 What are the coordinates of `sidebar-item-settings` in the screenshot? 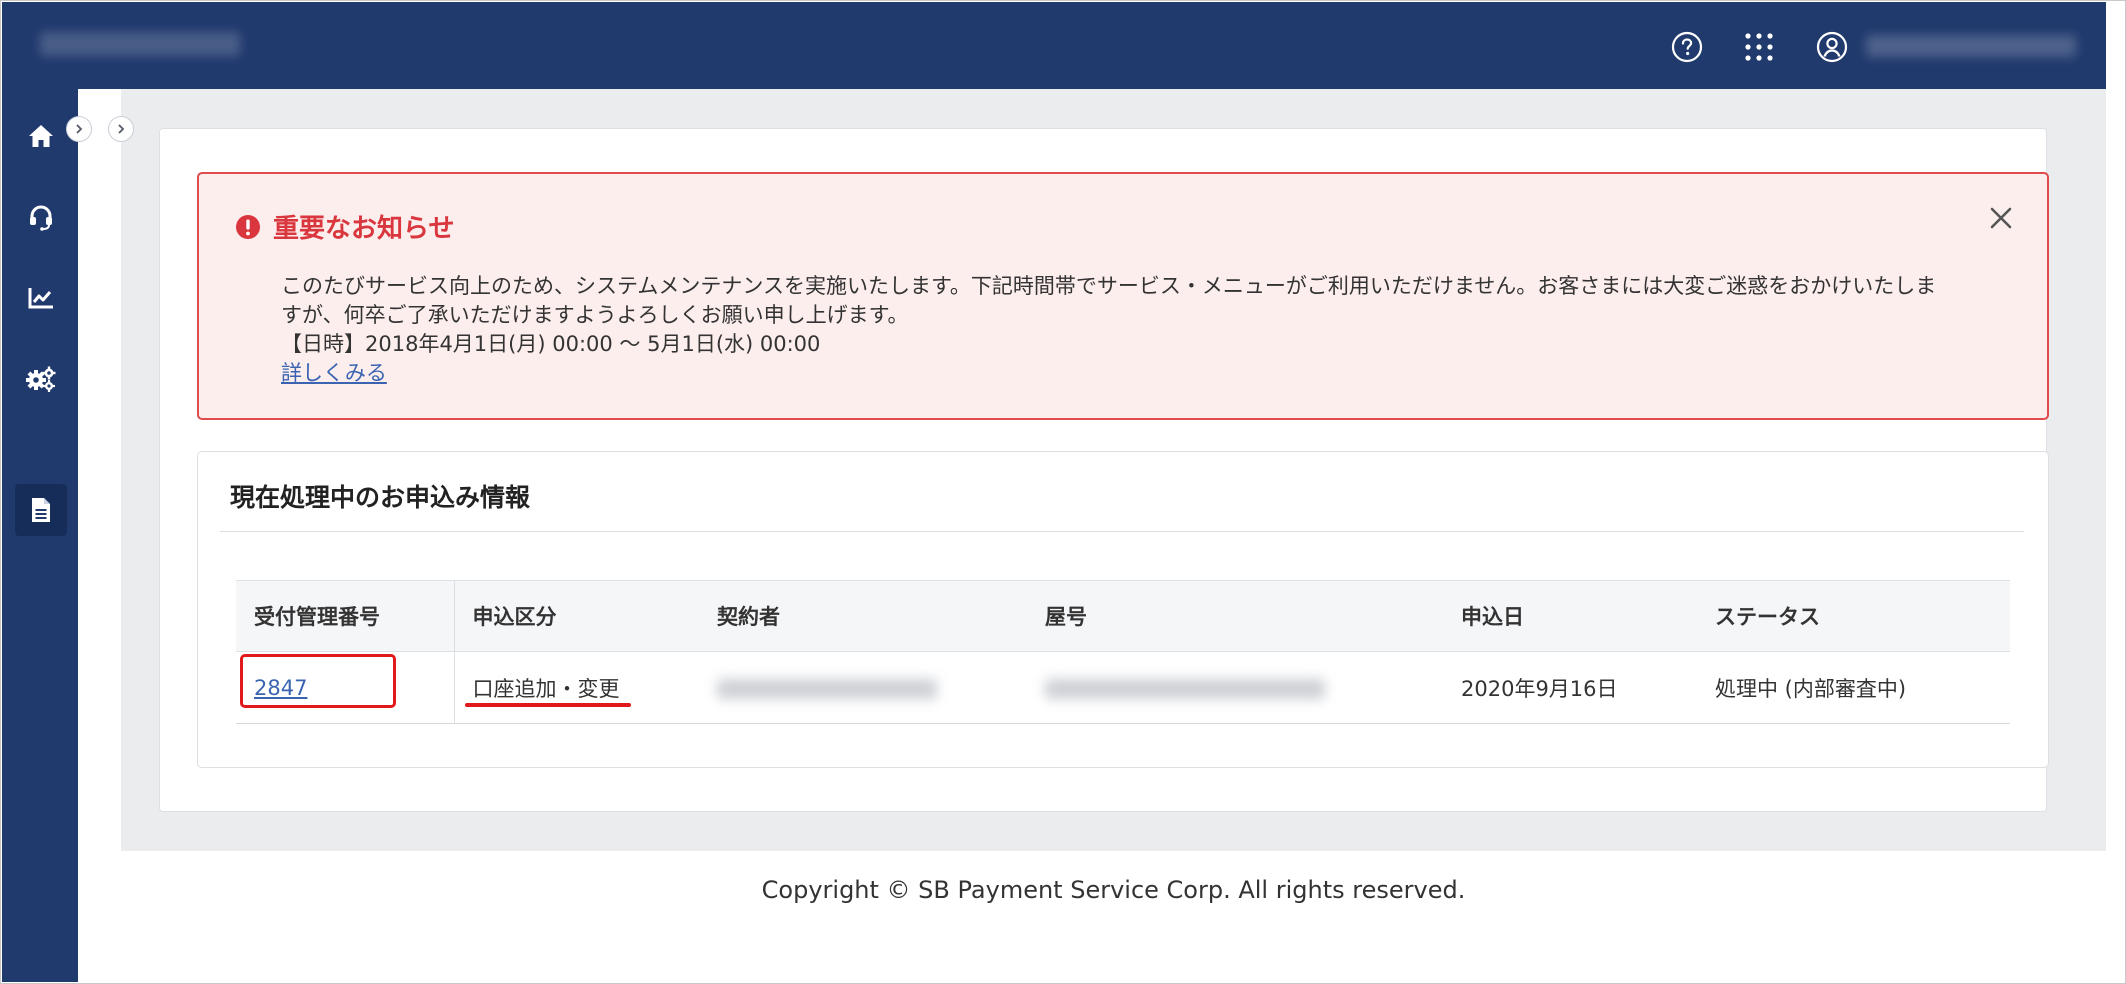 It's located at (41, 379).